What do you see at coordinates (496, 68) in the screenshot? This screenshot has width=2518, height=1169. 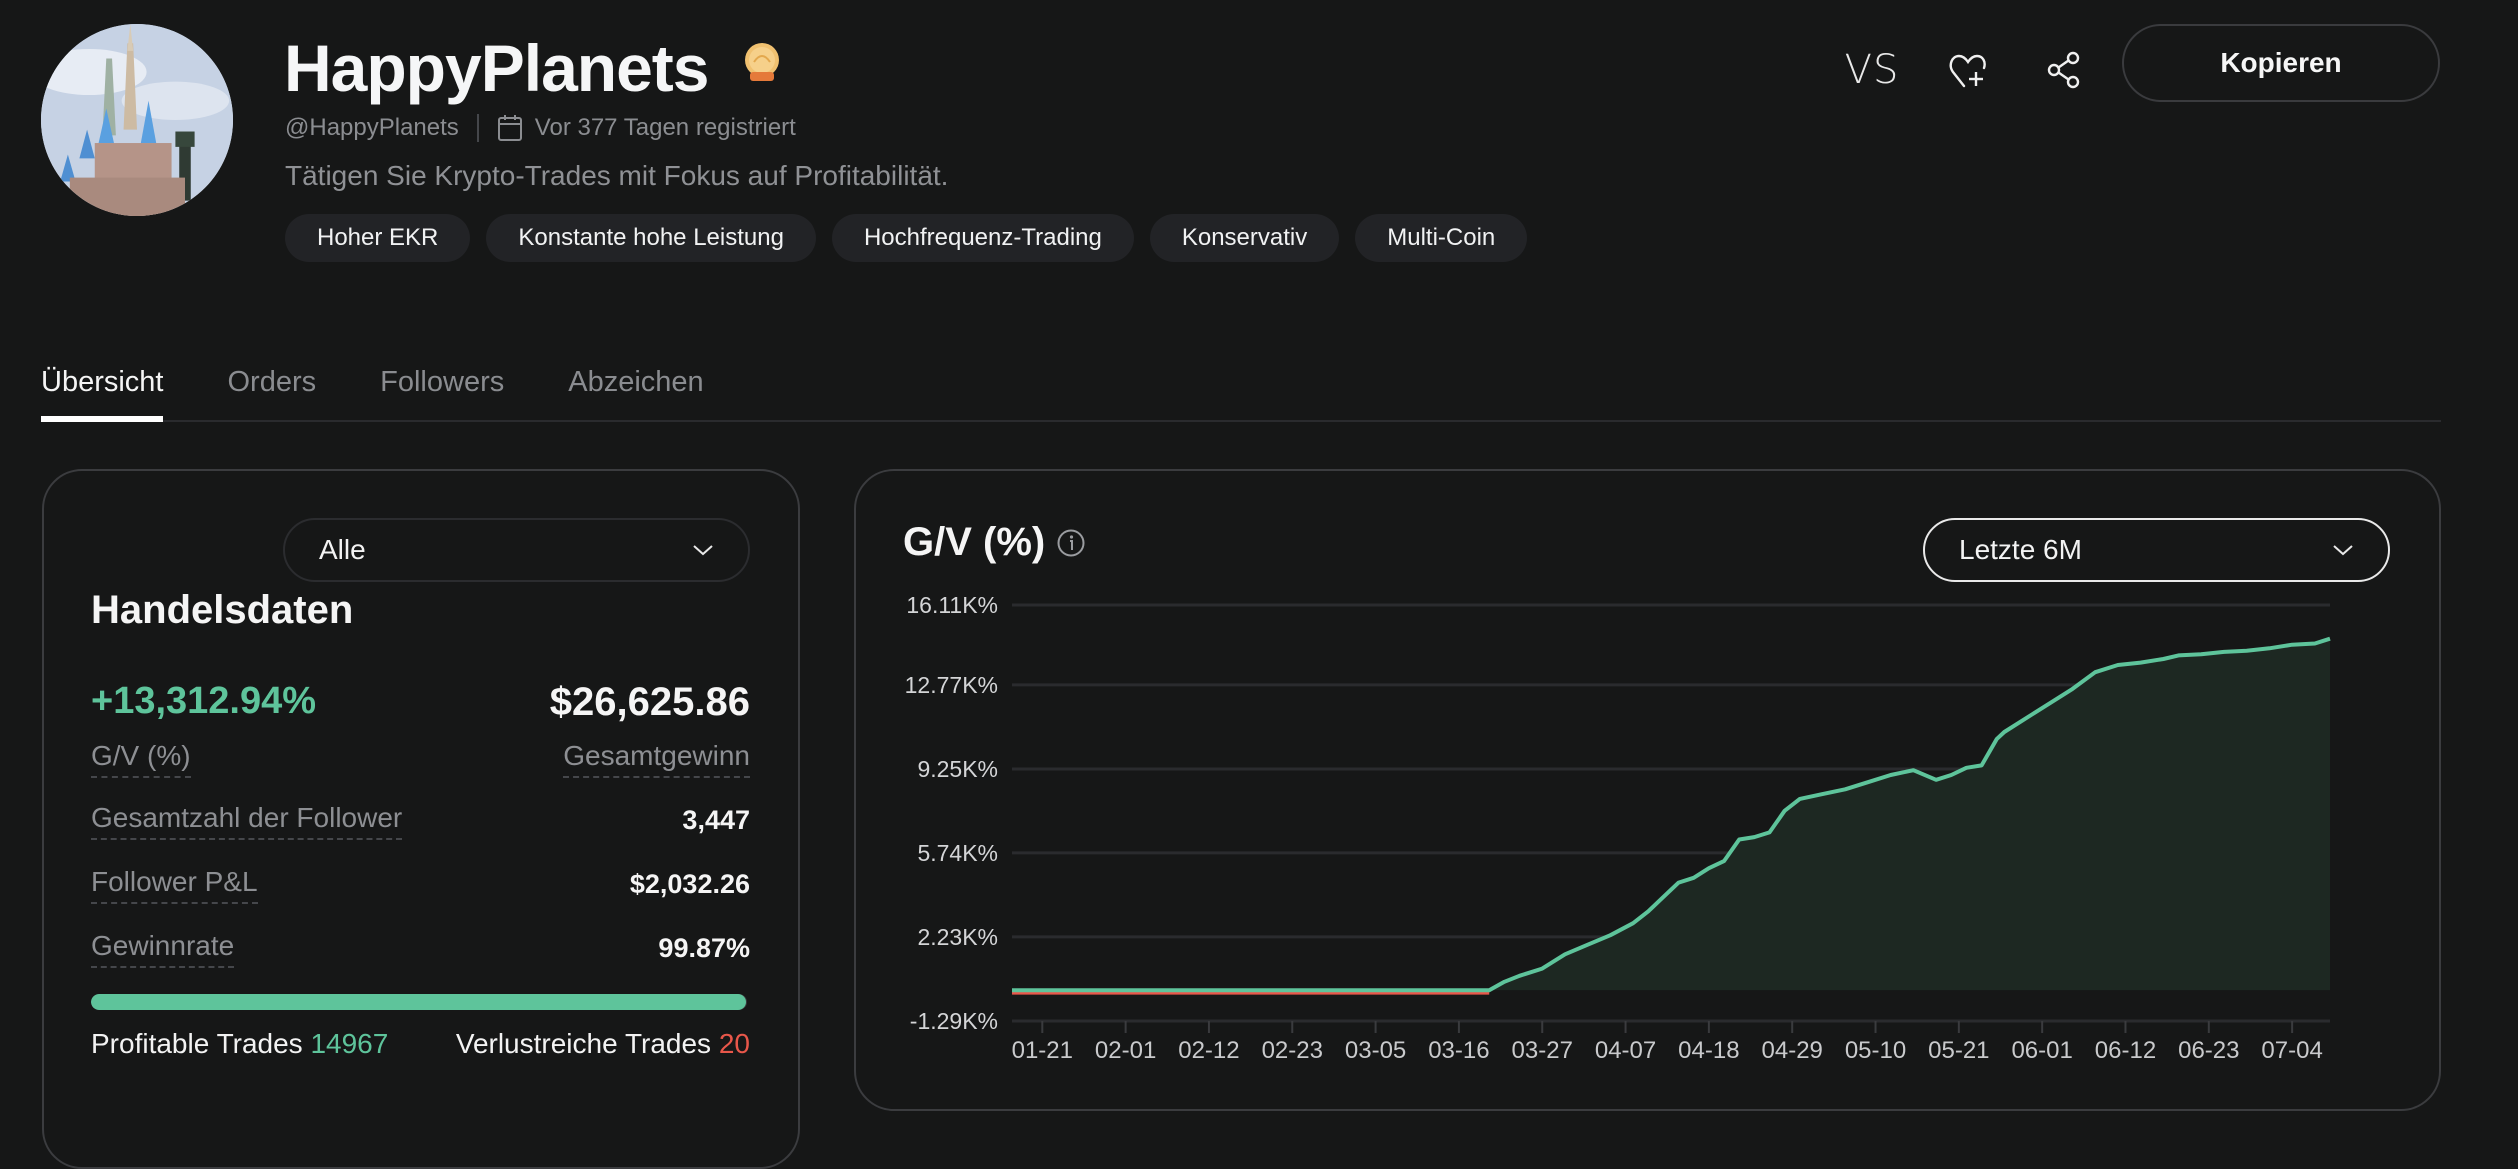 I see `trader-name: HappyPlanets` at bounding box center [496, 68].